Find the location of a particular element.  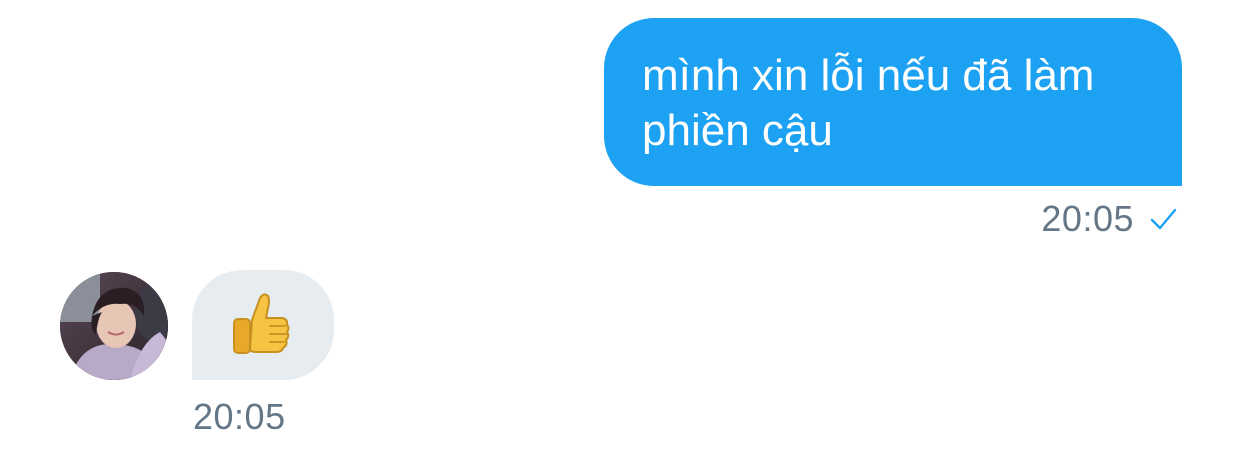

thumbs-up-icon is located at coordinates (261, 325).